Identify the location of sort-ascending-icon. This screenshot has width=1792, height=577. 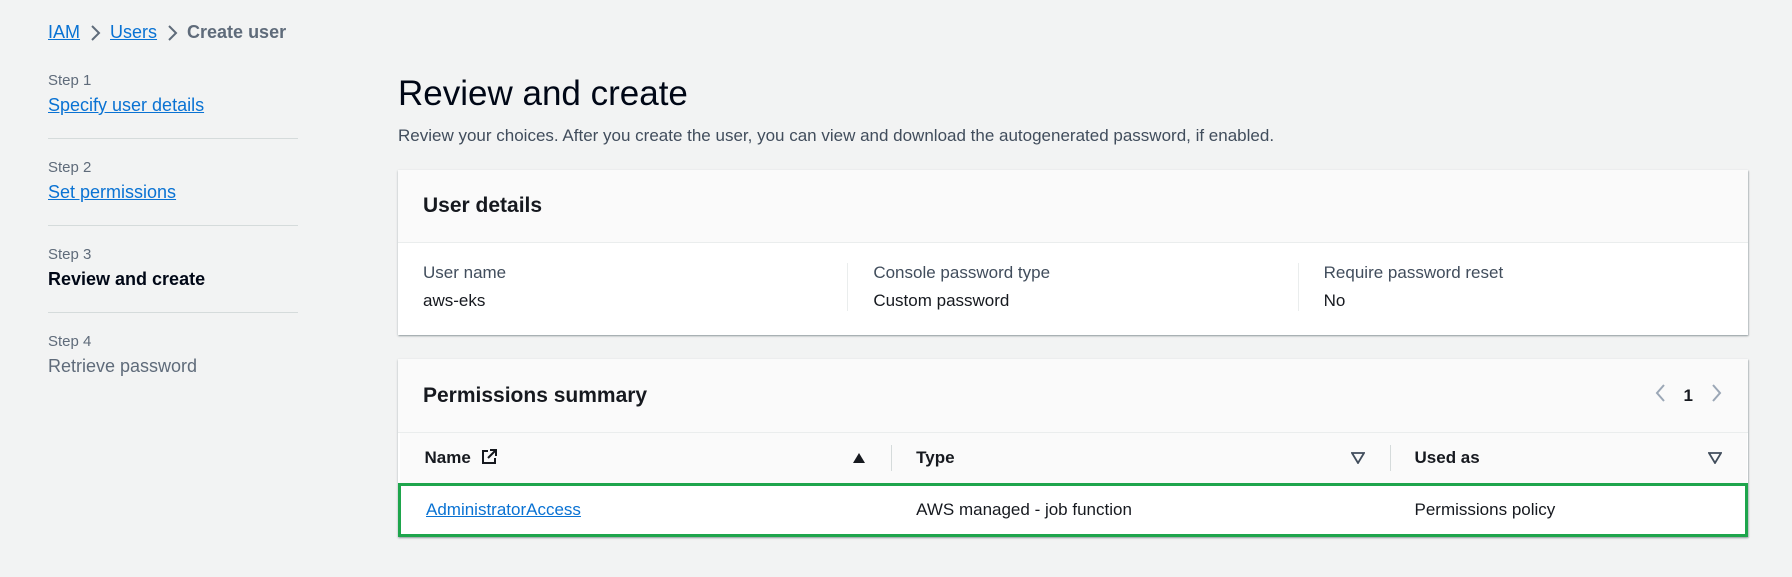
(859, 458).